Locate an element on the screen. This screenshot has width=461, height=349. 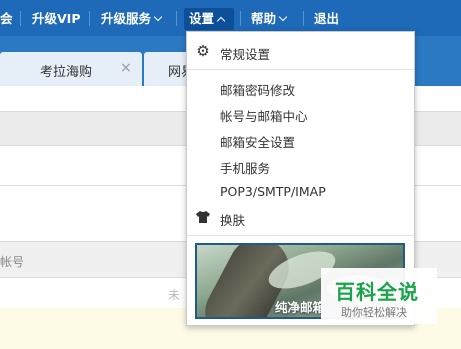
nav-settings: 设置 is located at coordinates (207, 19).